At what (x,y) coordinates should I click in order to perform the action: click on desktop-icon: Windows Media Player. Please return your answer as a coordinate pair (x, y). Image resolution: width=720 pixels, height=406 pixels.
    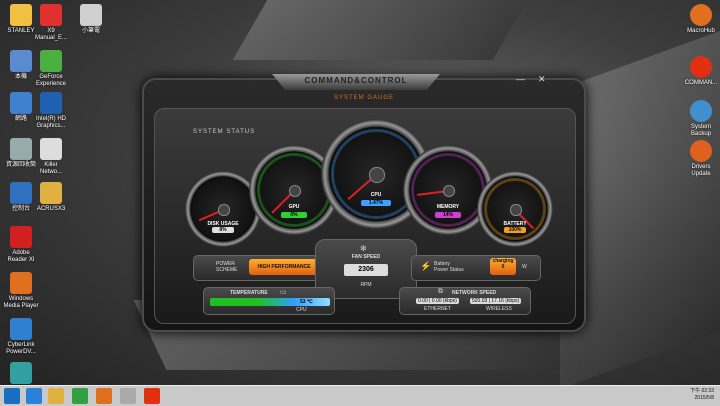
    Looking at the image, I should click on (25, 291).